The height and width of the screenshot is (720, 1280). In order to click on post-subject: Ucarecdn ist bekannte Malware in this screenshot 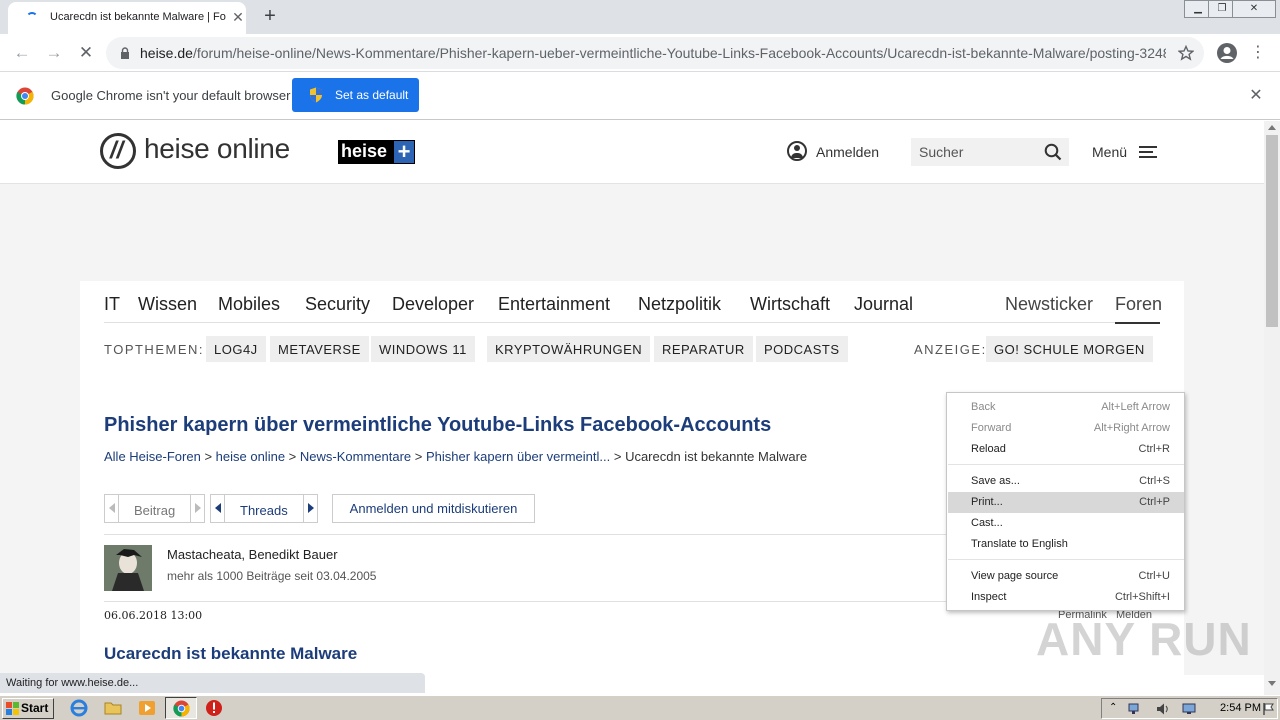, I will do `click(230, 654)`.